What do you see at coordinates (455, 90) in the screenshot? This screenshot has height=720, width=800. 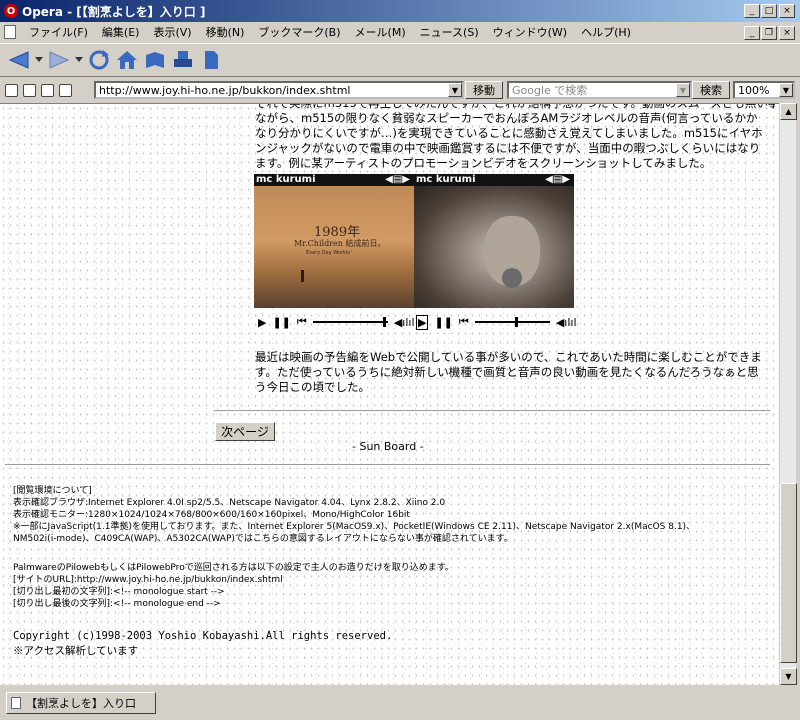 I see `address-dropdown-icon: ▼` at bounding box center [455, 90].